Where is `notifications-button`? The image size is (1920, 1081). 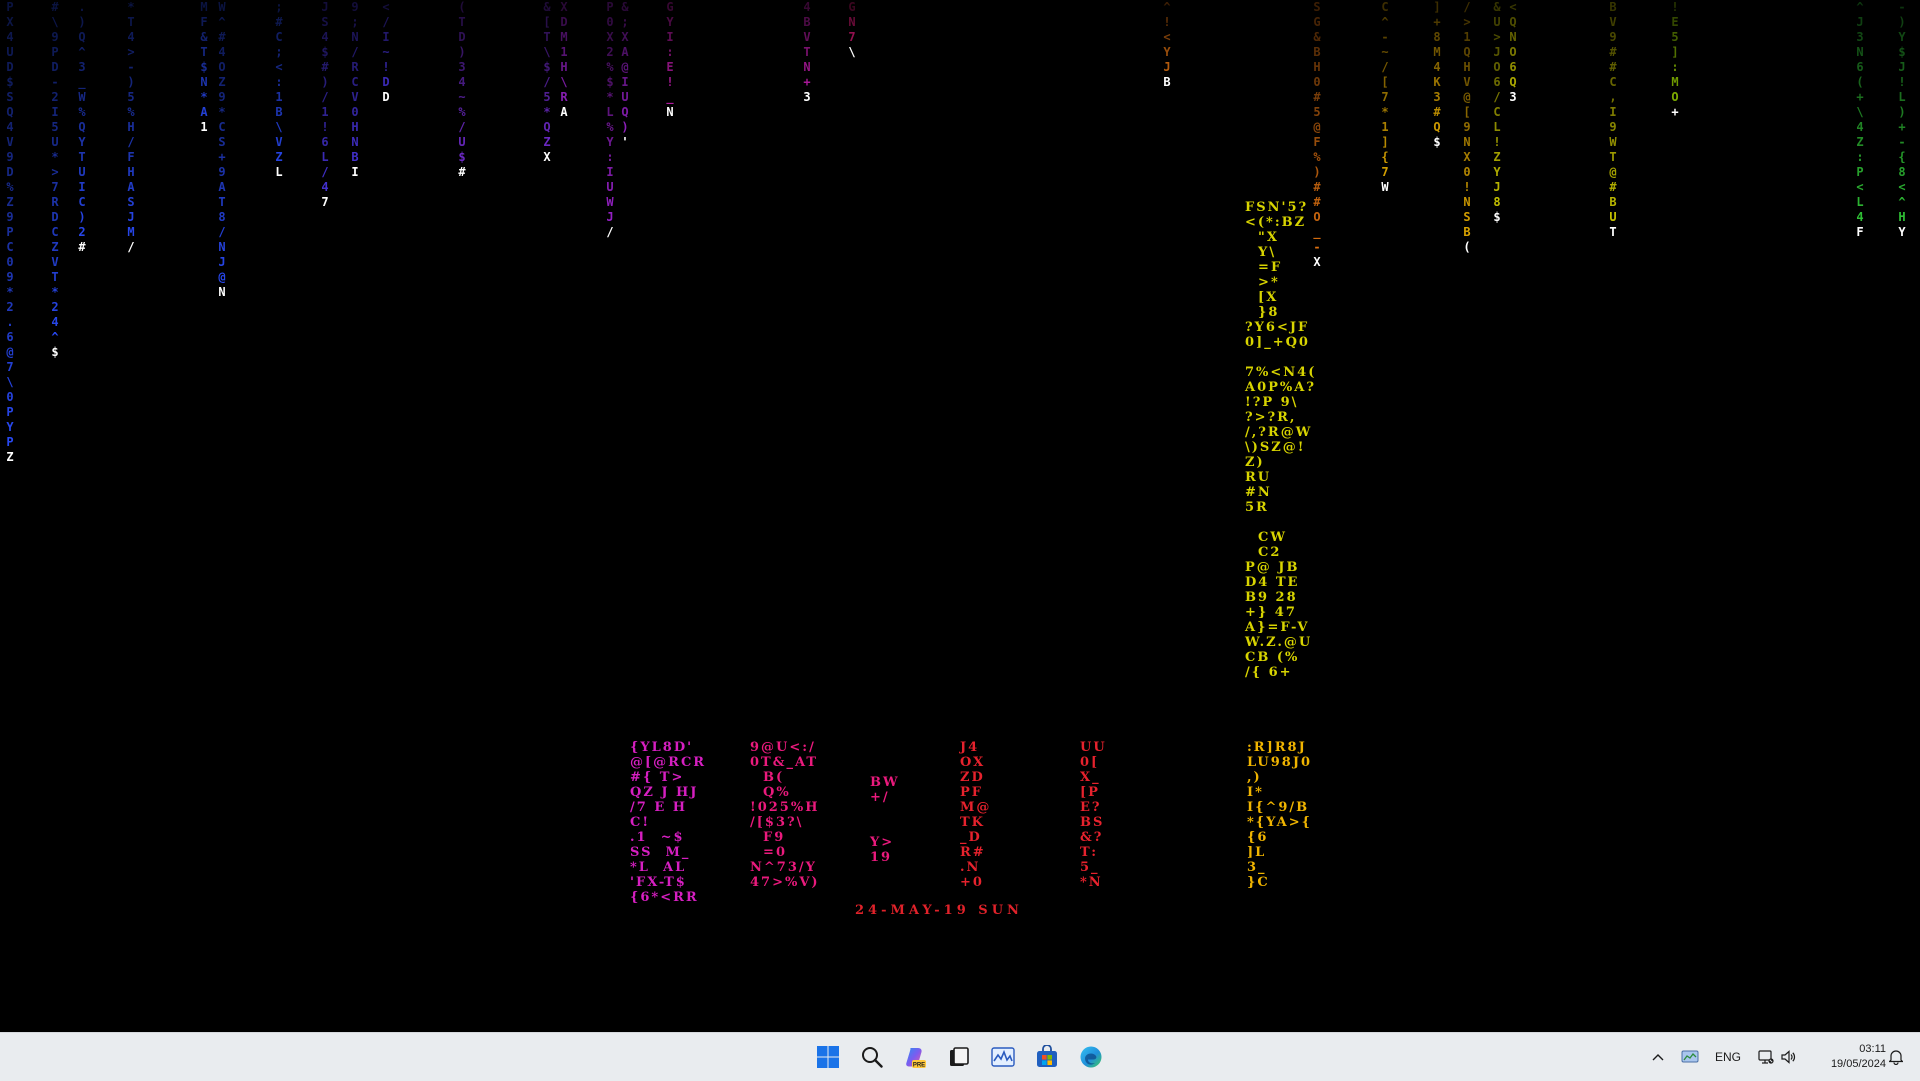 notifications-button is located at coordinates (1896, 1057).